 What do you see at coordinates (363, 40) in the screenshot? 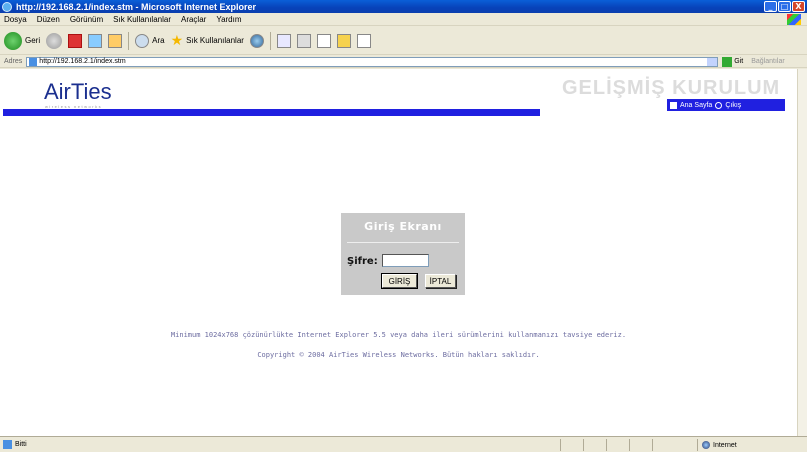
I see `messenger-icon` at bounding box center [363, 40].